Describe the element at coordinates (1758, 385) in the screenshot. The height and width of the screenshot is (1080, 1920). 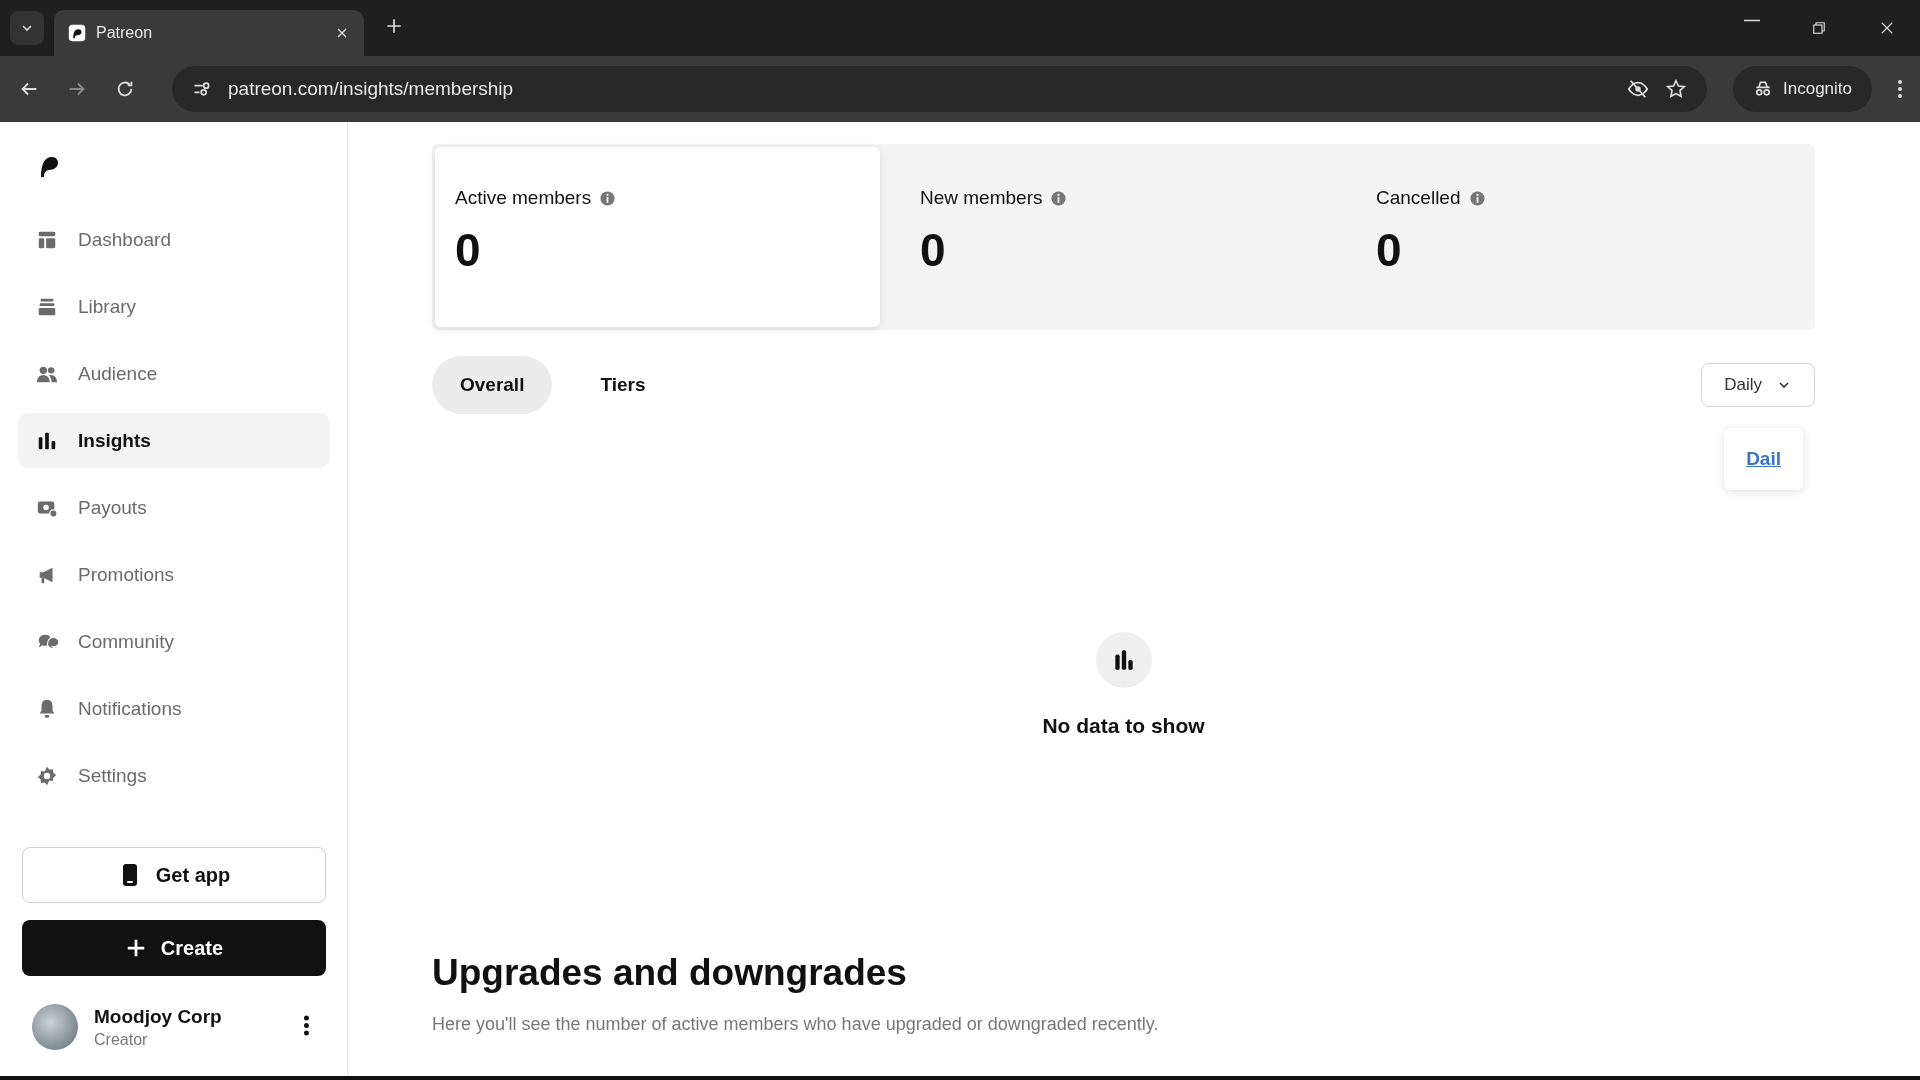
I see `period-dropdown: Daily` at that location.